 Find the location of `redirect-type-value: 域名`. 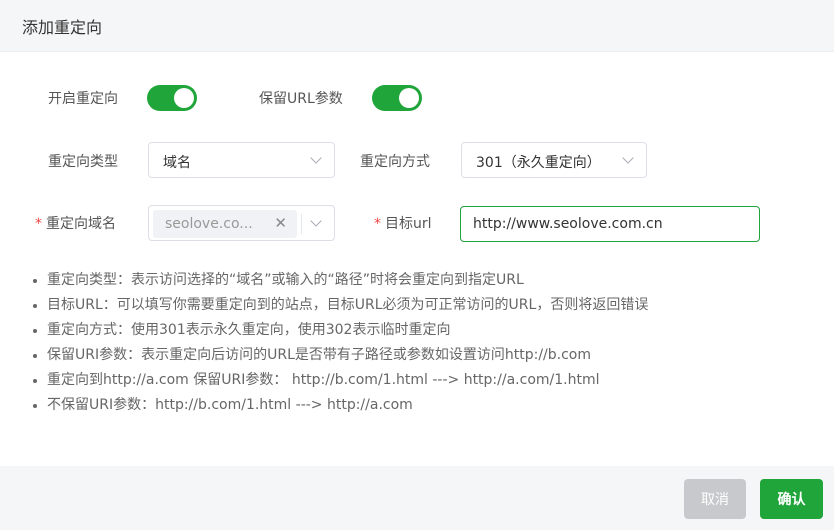

redirect-type-value: 域名 is located at coordinates (177, 163).